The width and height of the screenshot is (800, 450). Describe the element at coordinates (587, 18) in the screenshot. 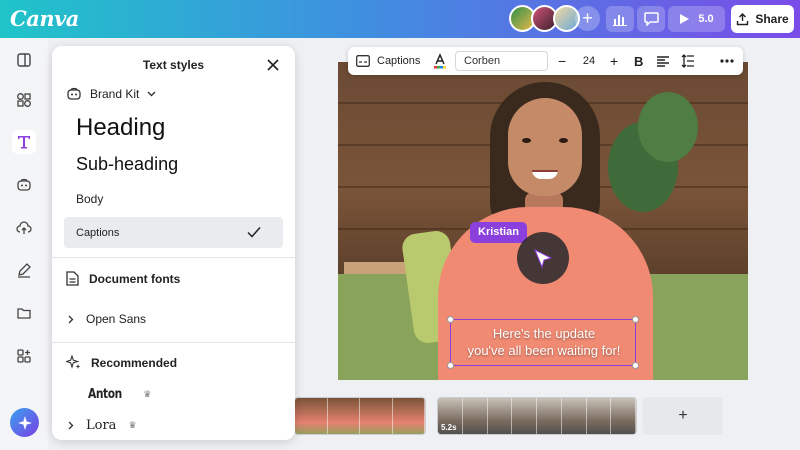

I see `add-collaborator-button: +` at that location.